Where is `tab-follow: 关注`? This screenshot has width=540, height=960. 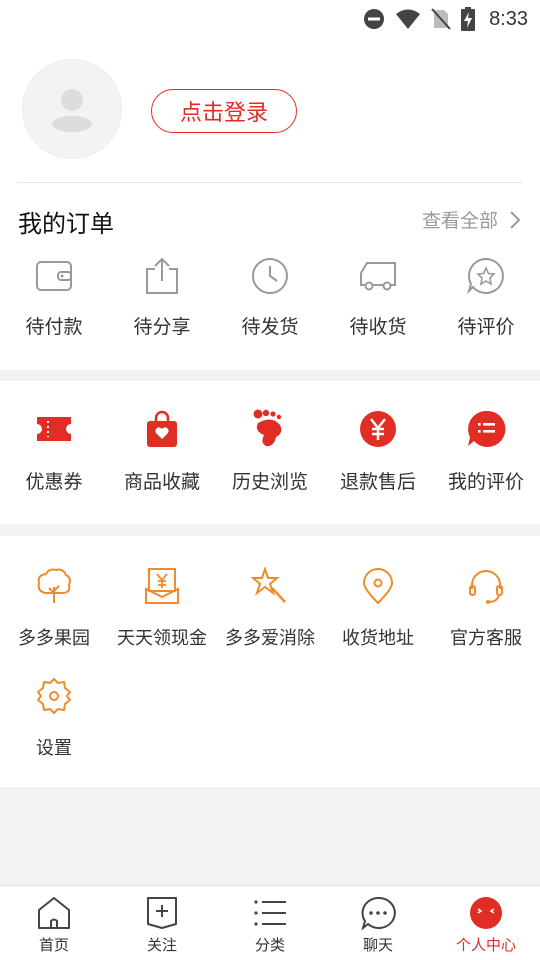
tab-follow: 关注 is located at coordinates (162, 923).